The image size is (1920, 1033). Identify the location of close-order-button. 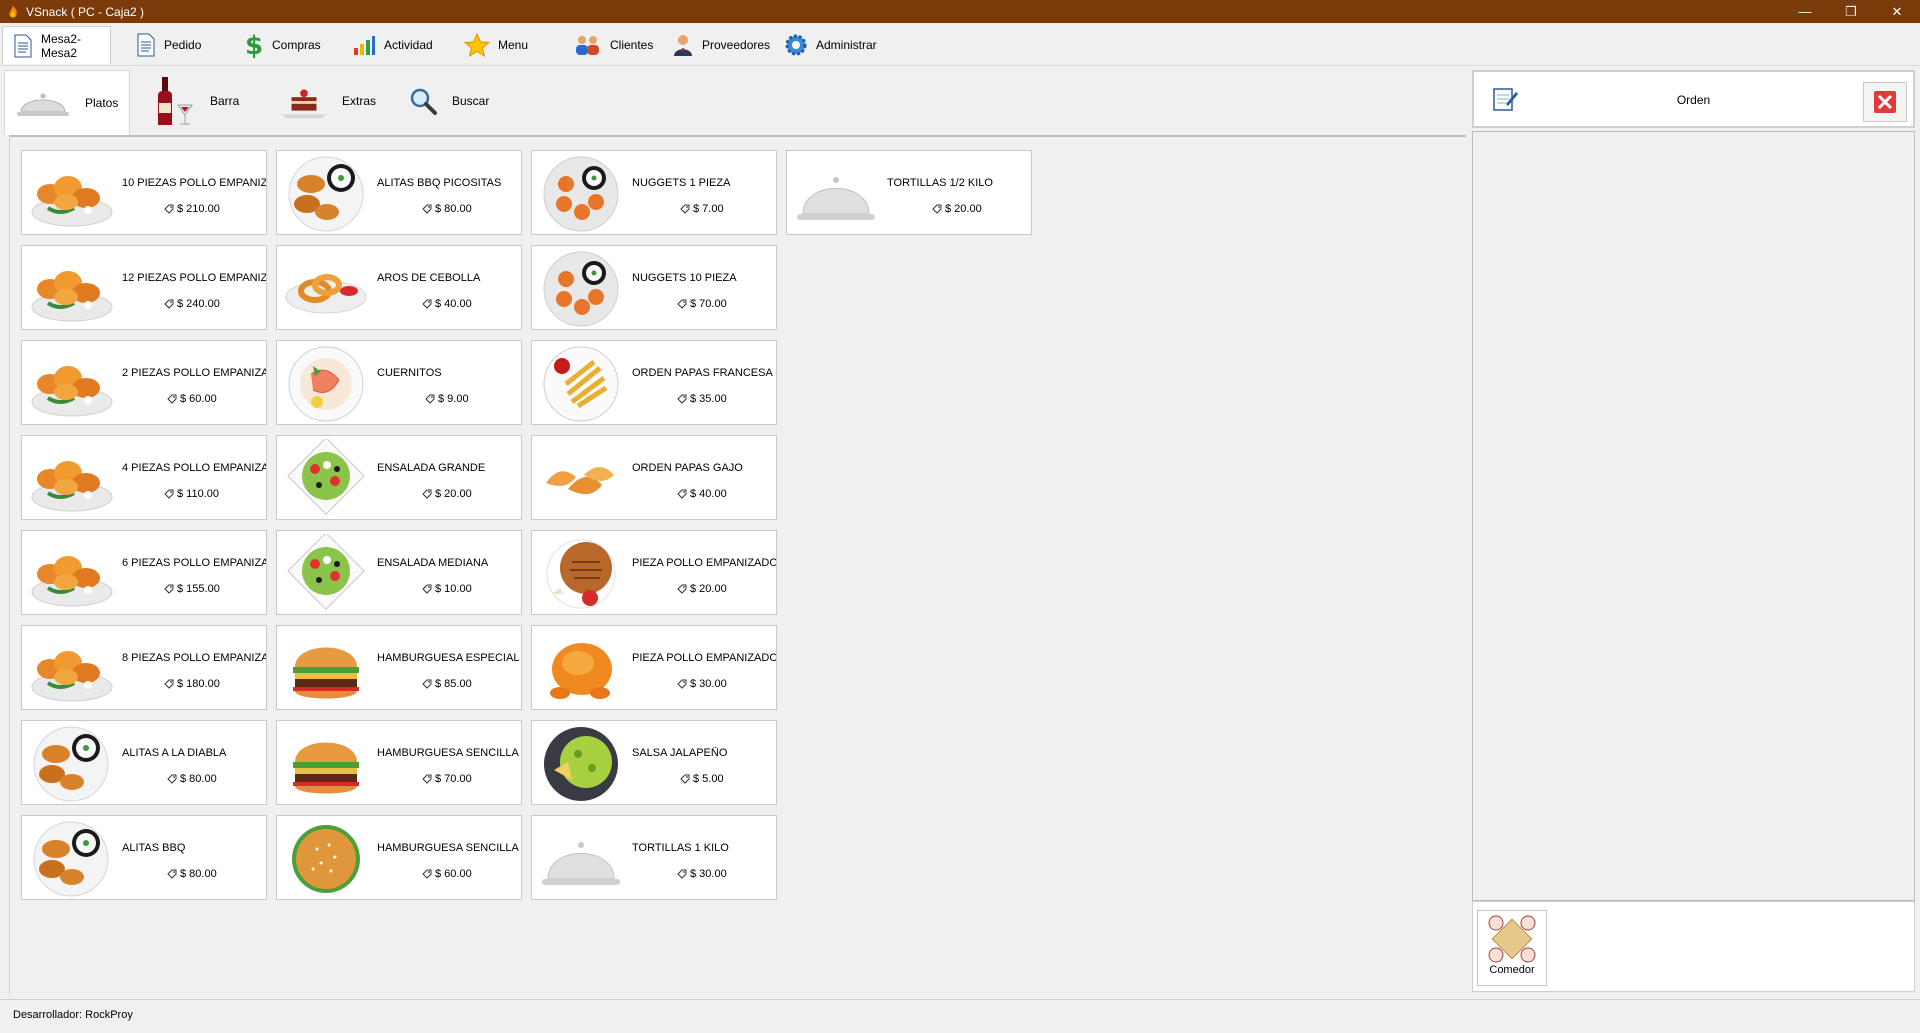
(1885, 102).